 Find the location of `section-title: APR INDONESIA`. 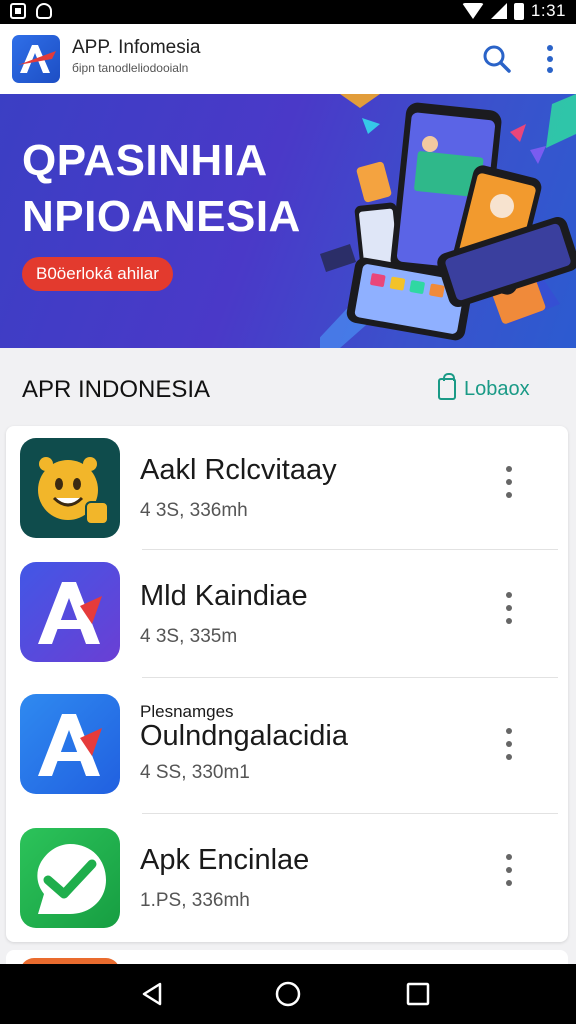

section-title: APR INDONESIA is located at coordinates (116, 389).